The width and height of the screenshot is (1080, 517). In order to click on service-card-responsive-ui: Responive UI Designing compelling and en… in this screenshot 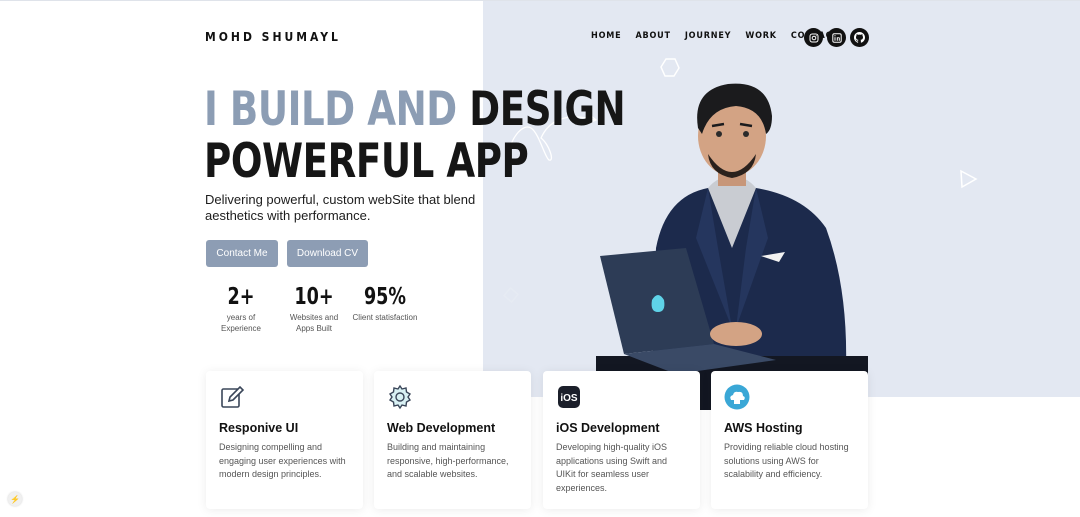, I will do `click(284, 440)`.